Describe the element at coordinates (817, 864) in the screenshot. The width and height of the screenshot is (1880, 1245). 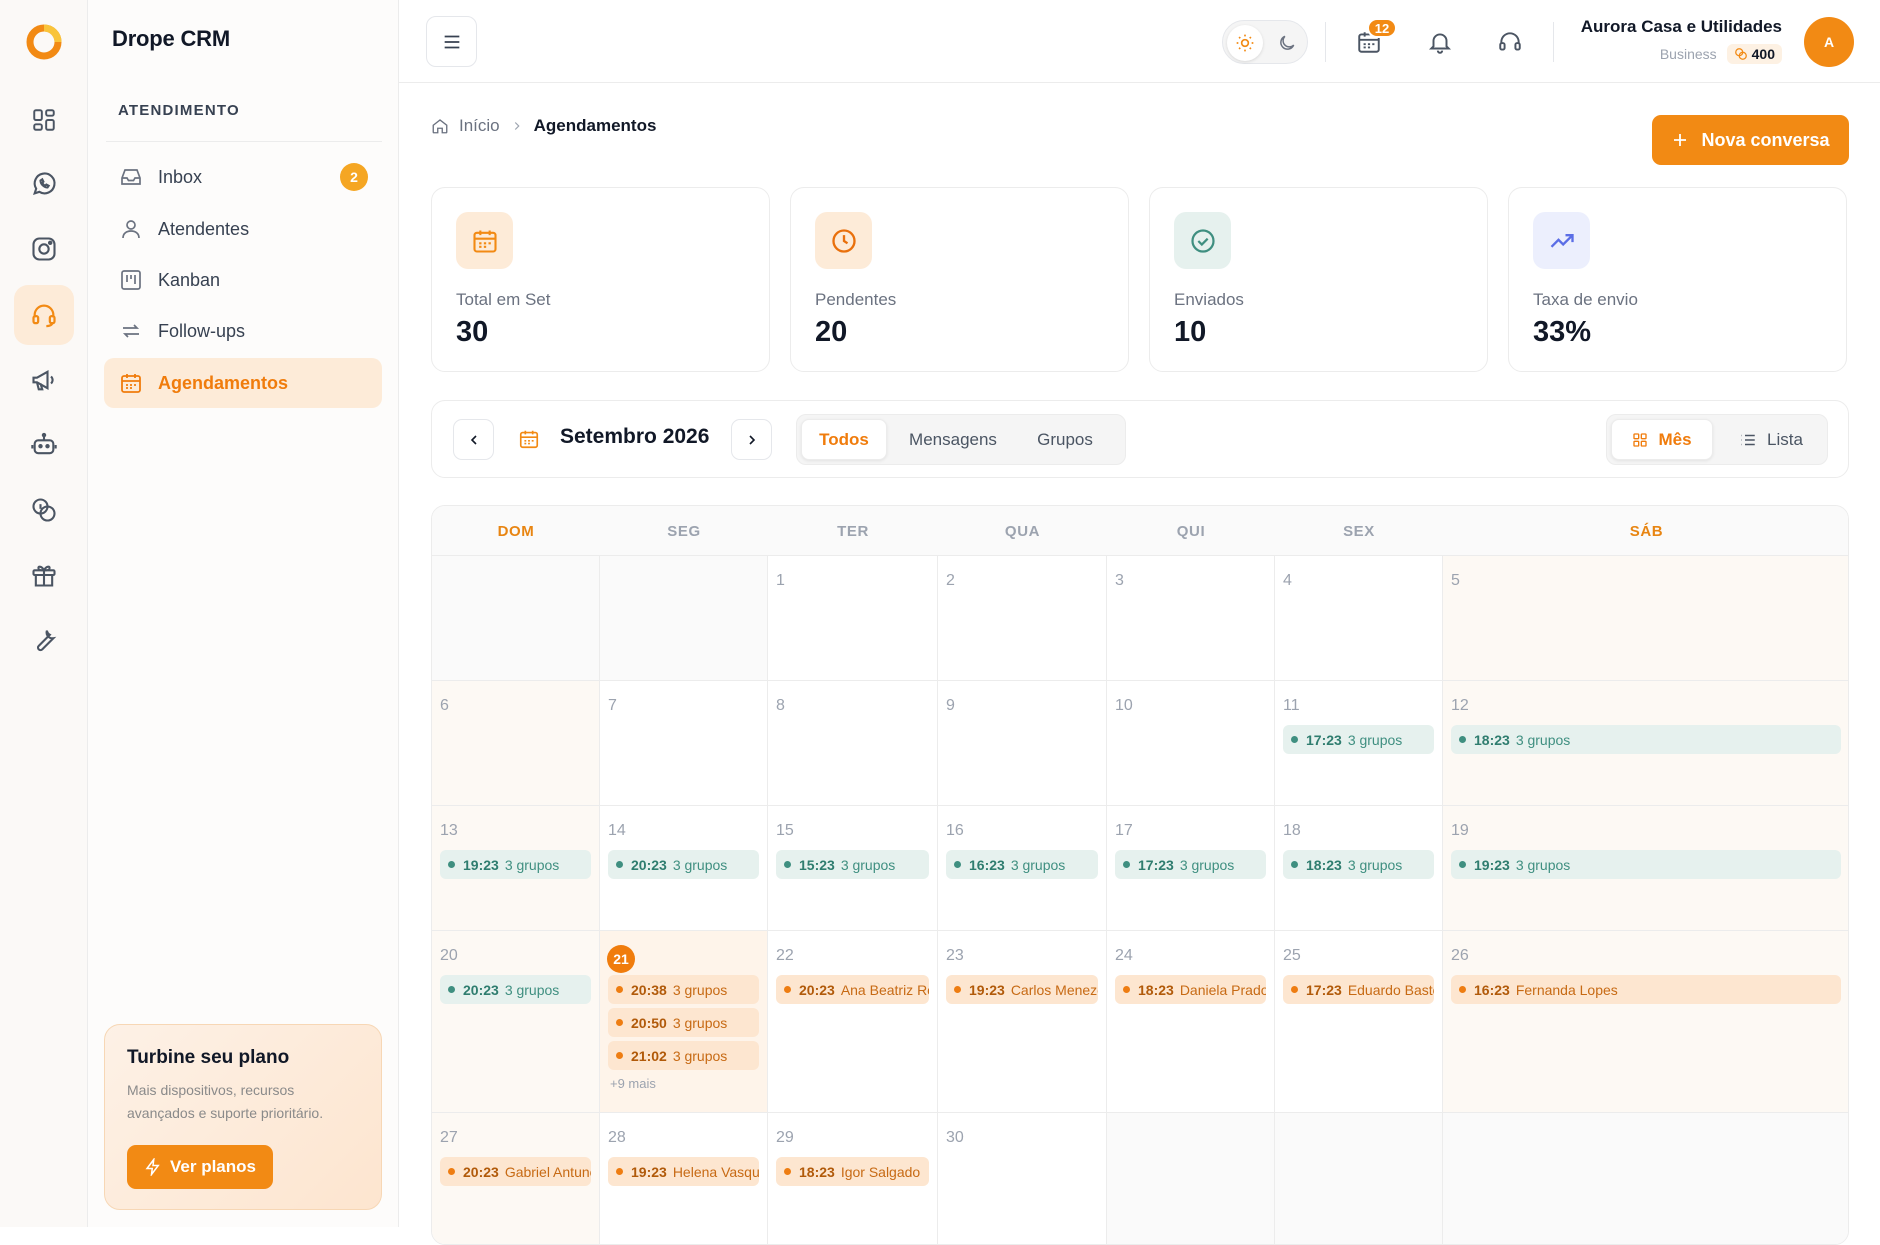
I see `event-time: 15:23` at that location.